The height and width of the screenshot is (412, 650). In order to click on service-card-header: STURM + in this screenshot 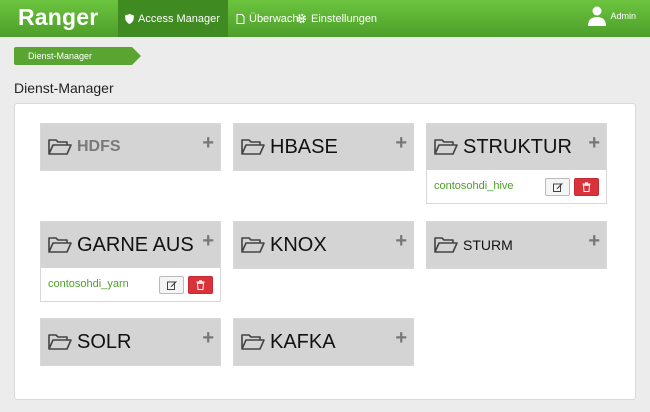, I will do `click(516, 245)`.